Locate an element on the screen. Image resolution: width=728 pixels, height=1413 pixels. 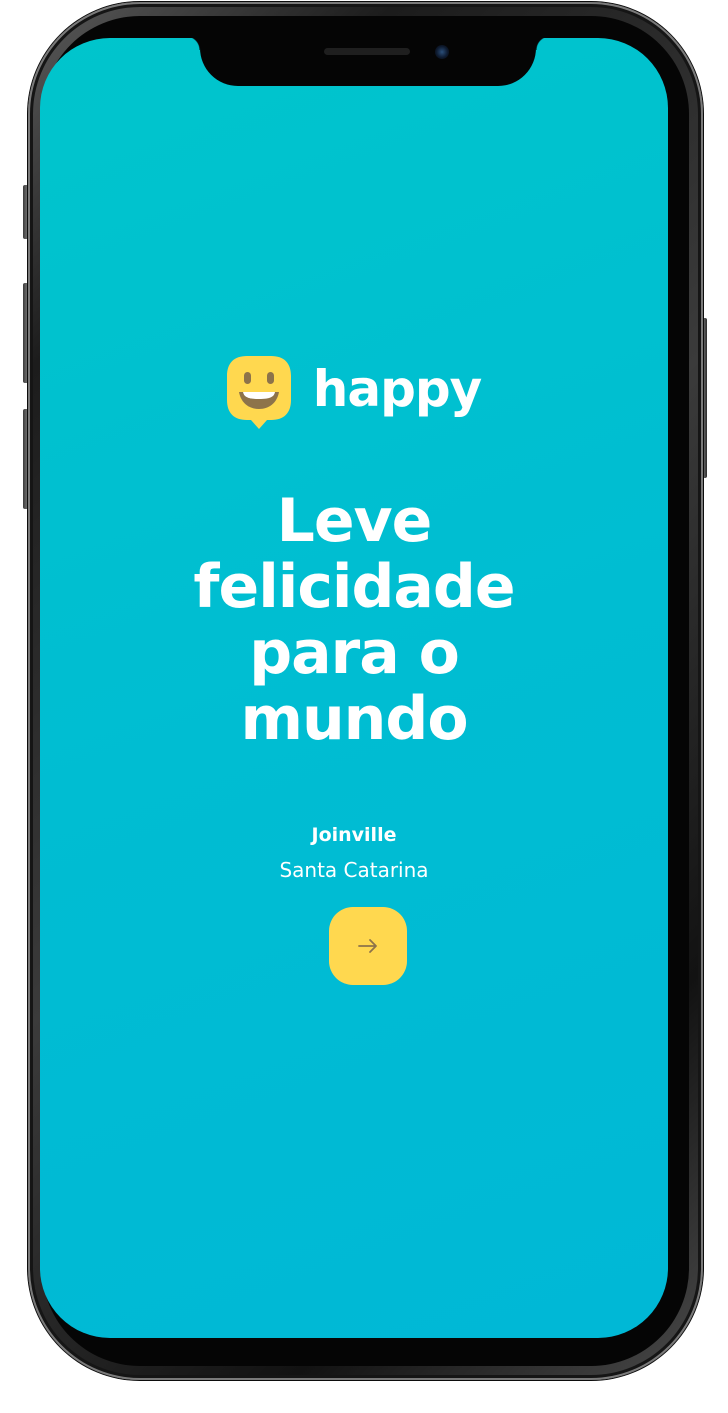
headline-line: para o is located at coordinates (354, 653).